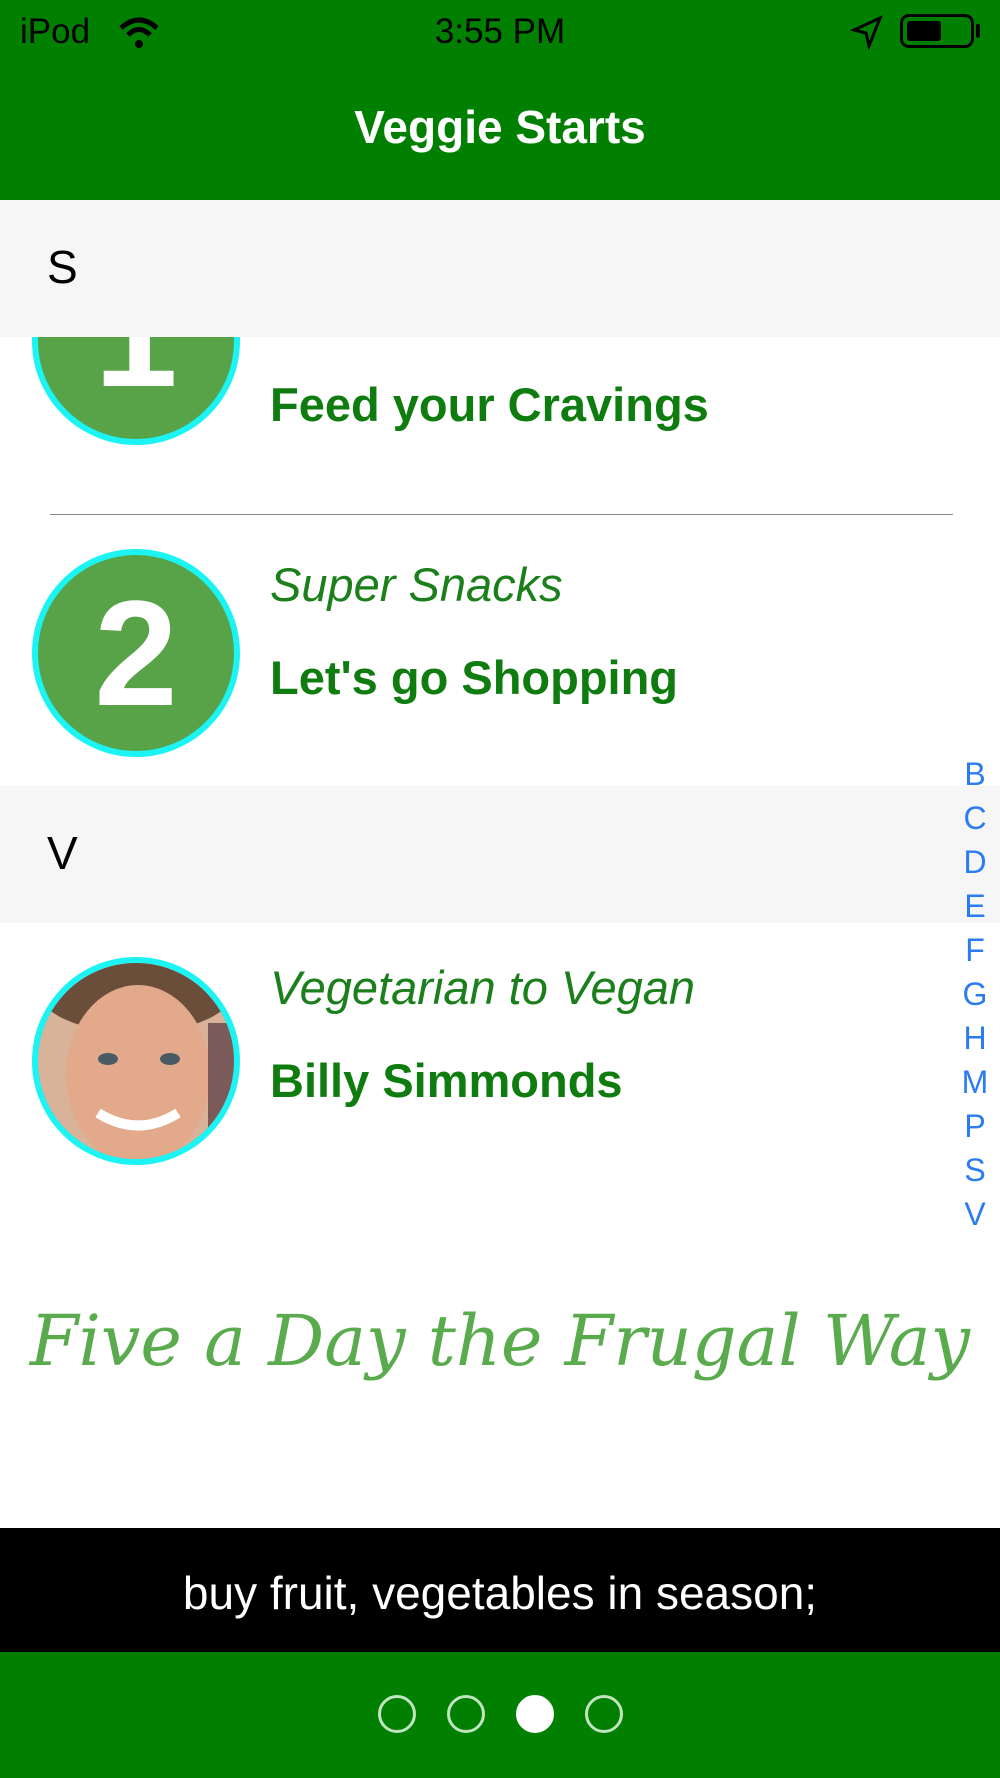  What do you see at coordinates (500, 1715) in the screenshot?
I see `page-control` at bounding box center [500, 1715].